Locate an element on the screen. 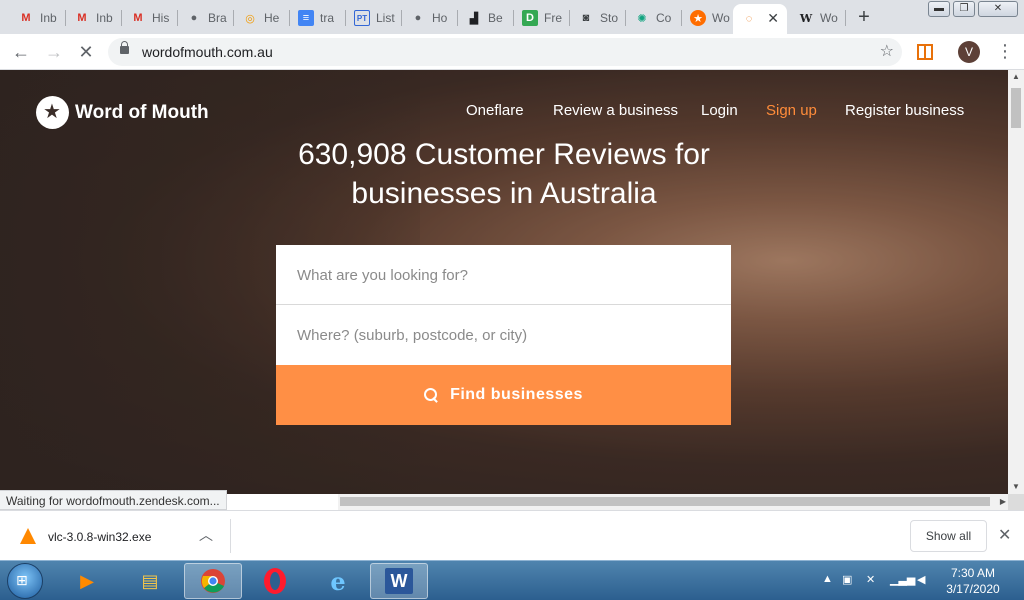  tray-expand-icon: ▲ is located at coordinates (827, 579).